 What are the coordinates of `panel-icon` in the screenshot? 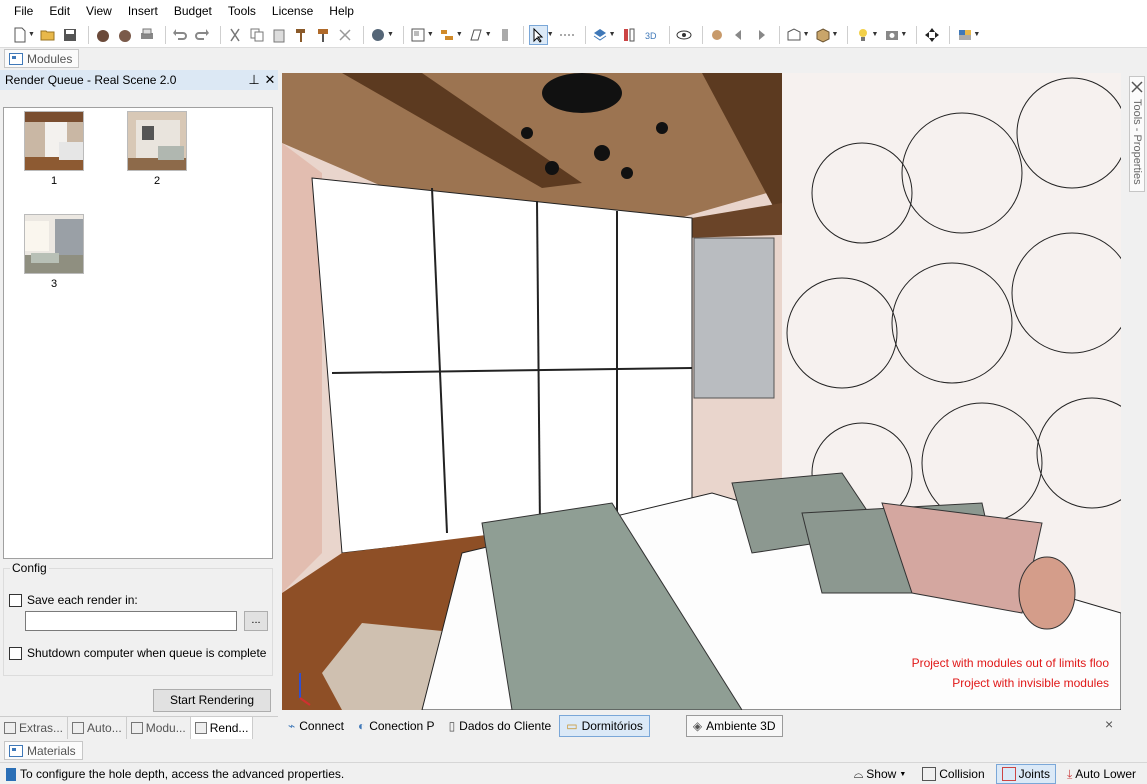 It's located at (505, 35).